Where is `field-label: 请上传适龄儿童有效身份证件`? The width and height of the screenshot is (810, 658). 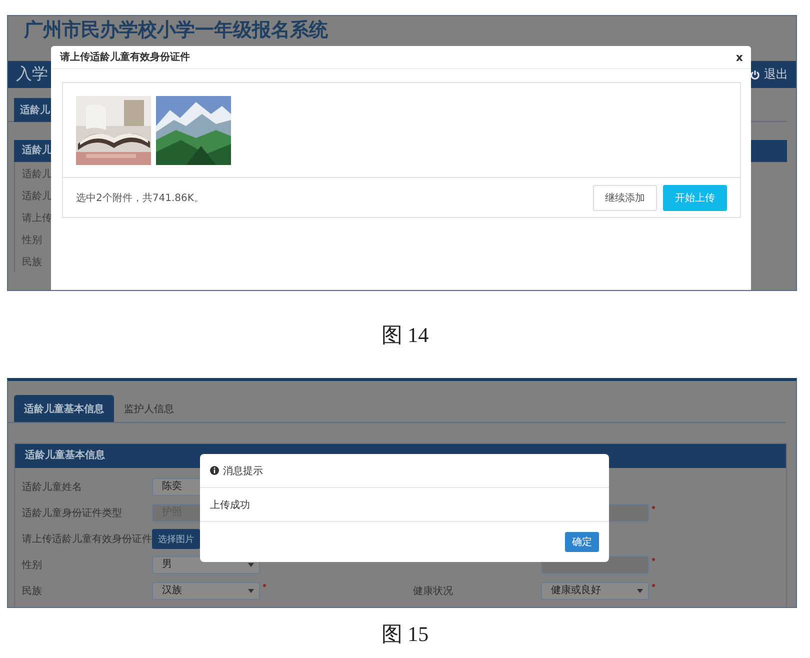 field-label: 请上传适龄儿童有效身份证件 is located at coordinates (86, 539).